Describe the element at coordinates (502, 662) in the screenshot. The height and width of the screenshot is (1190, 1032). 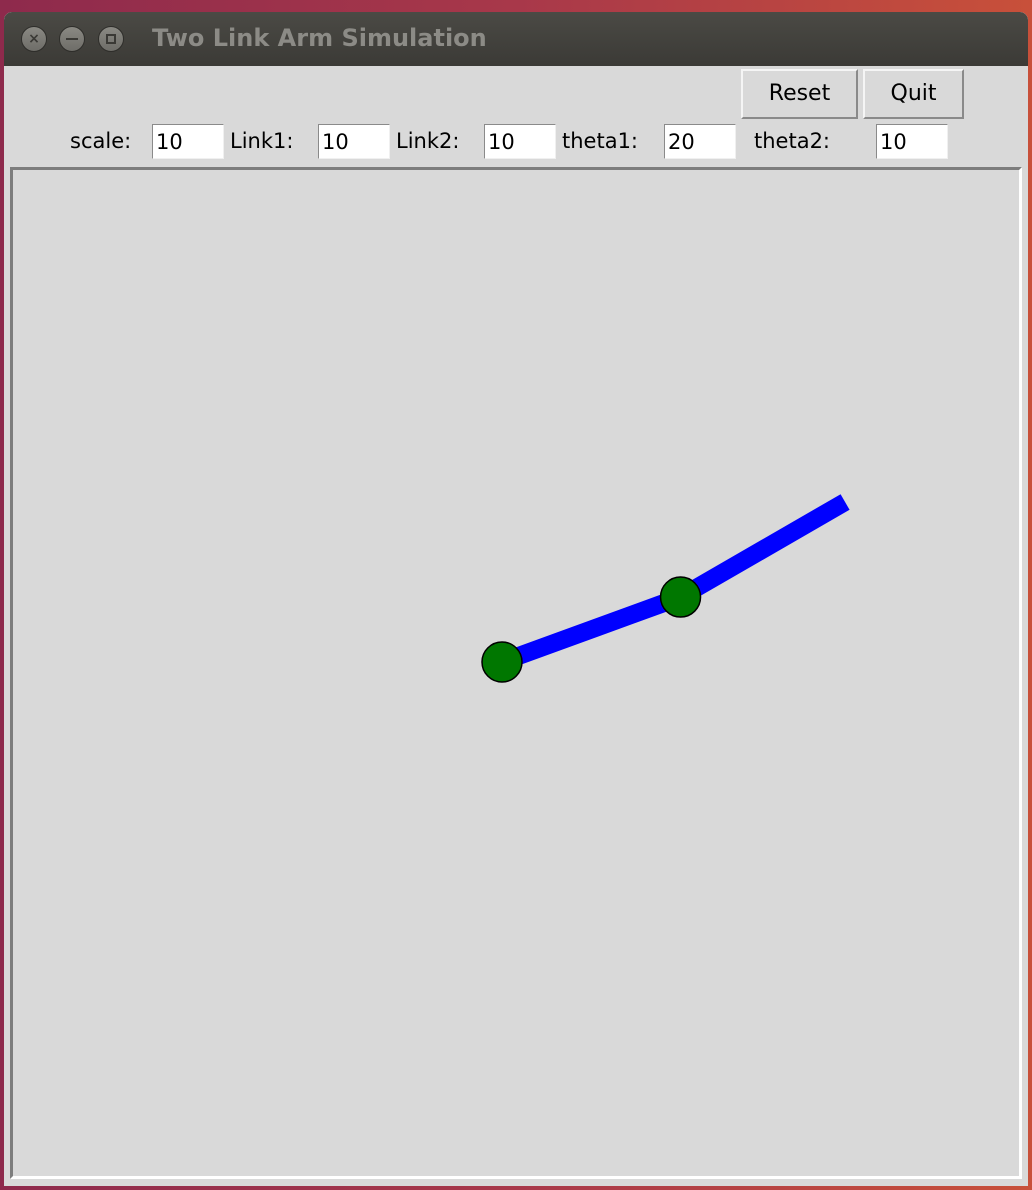
I see `base-joint` at that location.